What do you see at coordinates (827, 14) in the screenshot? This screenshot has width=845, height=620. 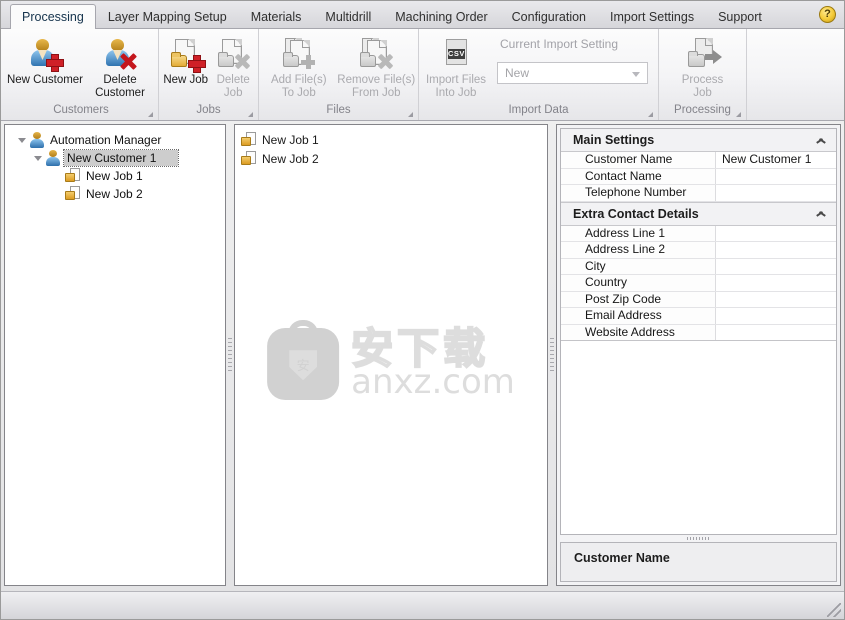 I see `help-icon: ?` at bounding box center [827, 14].